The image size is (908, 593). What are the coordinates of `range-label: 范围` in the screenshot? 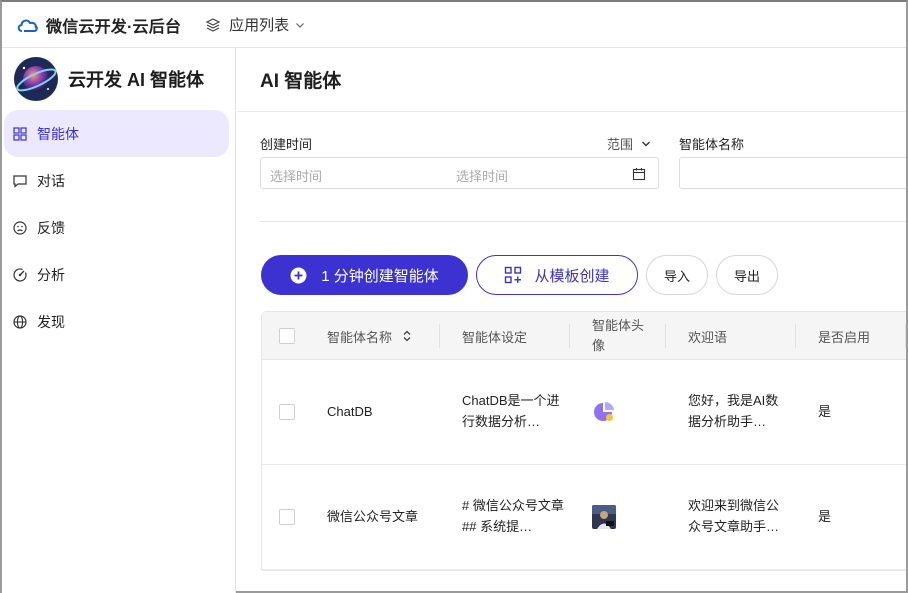 It's located at (620, 144).